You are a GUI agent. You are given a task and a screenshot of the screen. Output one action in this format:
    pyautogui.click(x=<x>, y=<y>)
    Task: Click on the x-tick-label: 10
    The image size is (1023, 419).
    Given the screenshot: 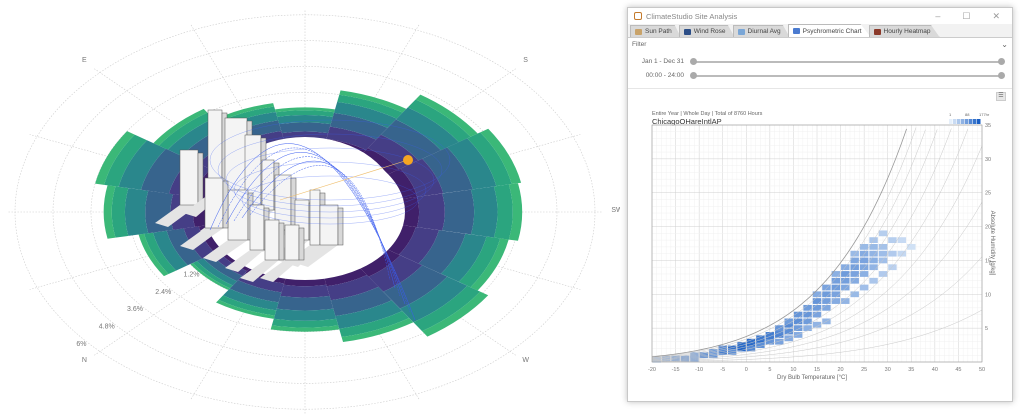 What is the action you would take?
    pyautogui.click(x=793, y=370)
    